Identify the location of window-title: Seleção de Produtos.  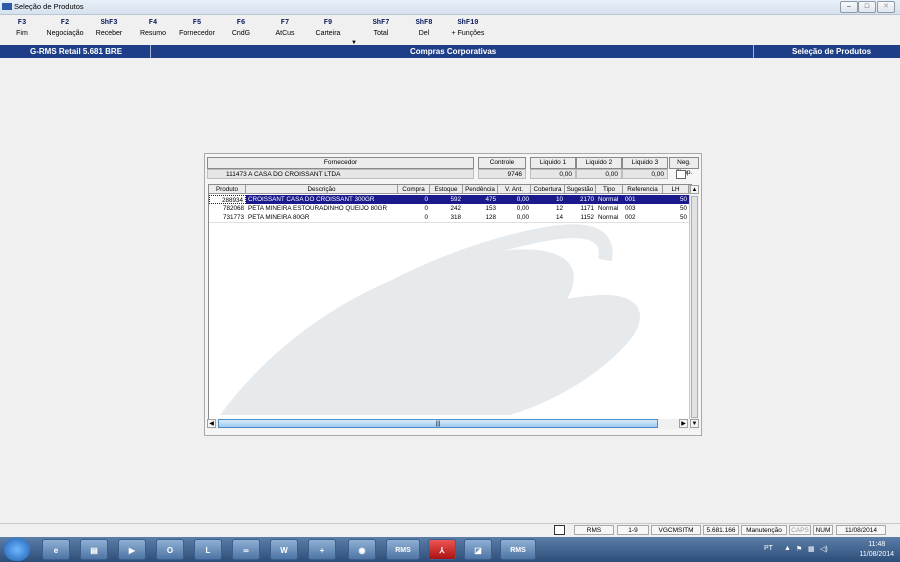
(49, 6).